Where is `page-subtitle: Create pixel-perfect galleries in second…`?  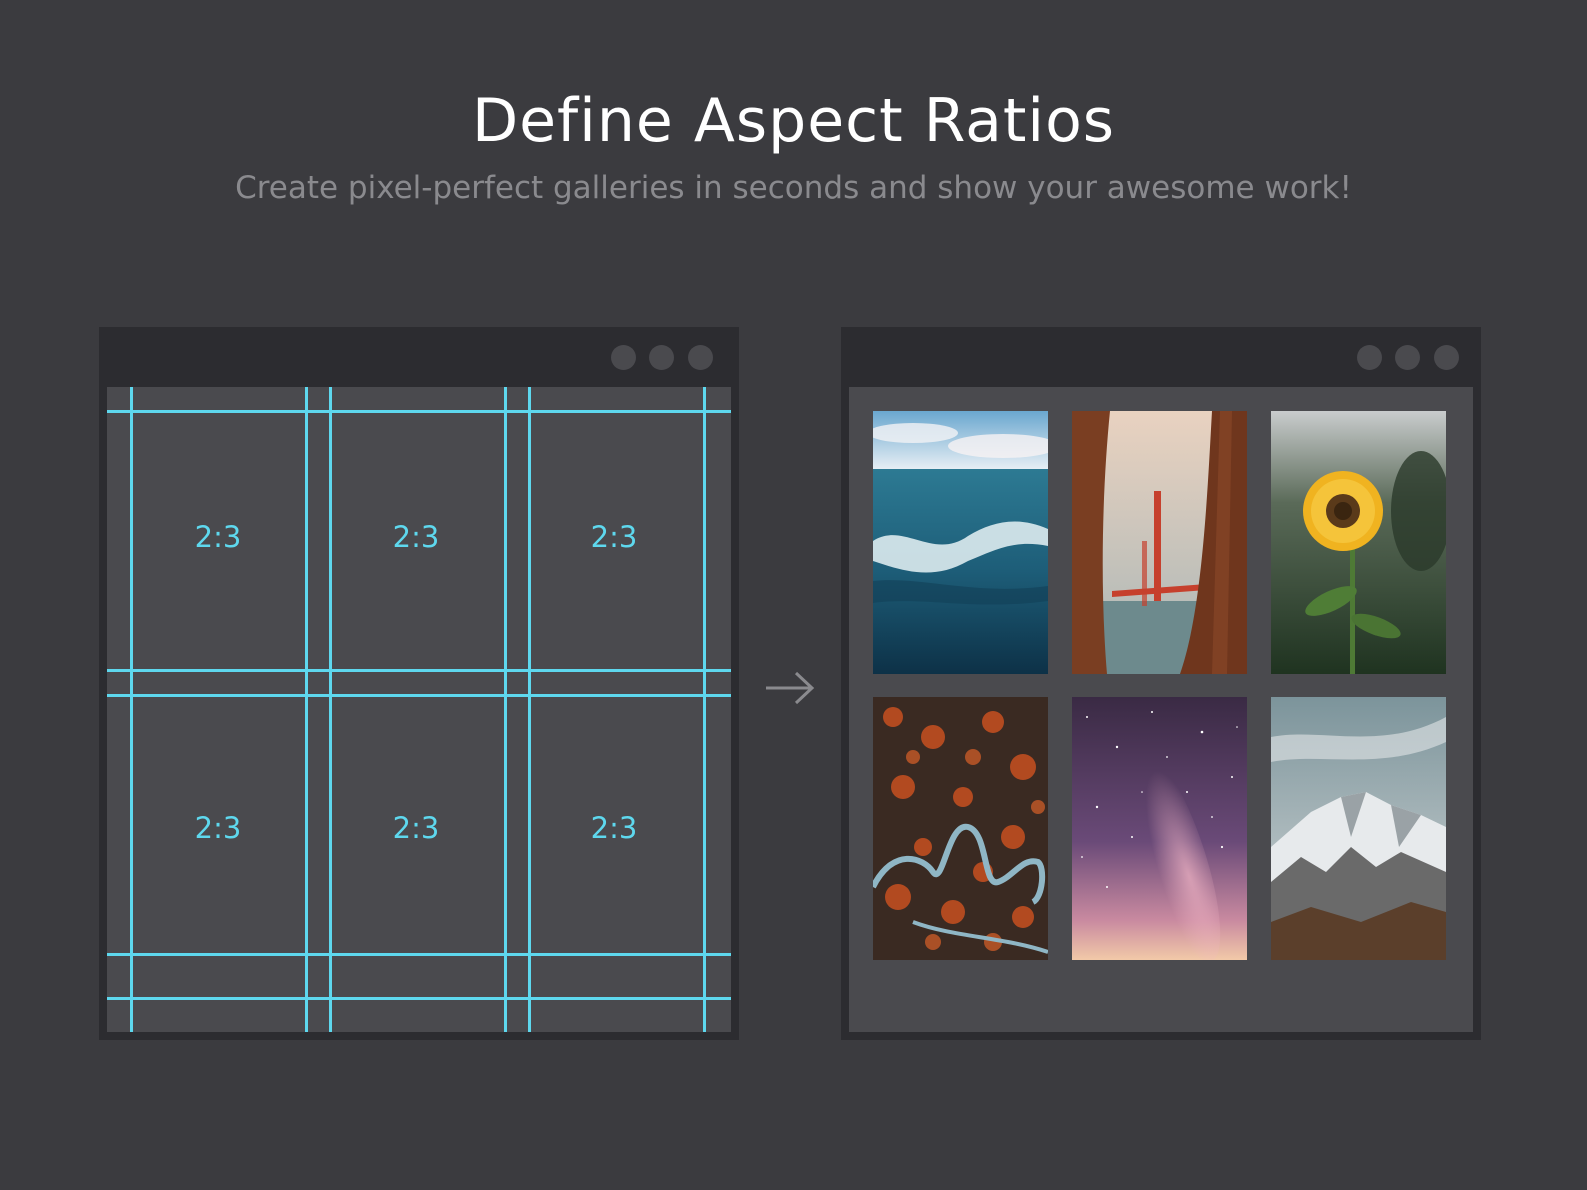 page-subtitle: Create pixel-perfect galleries in second… is located at coordinates (793, 188).